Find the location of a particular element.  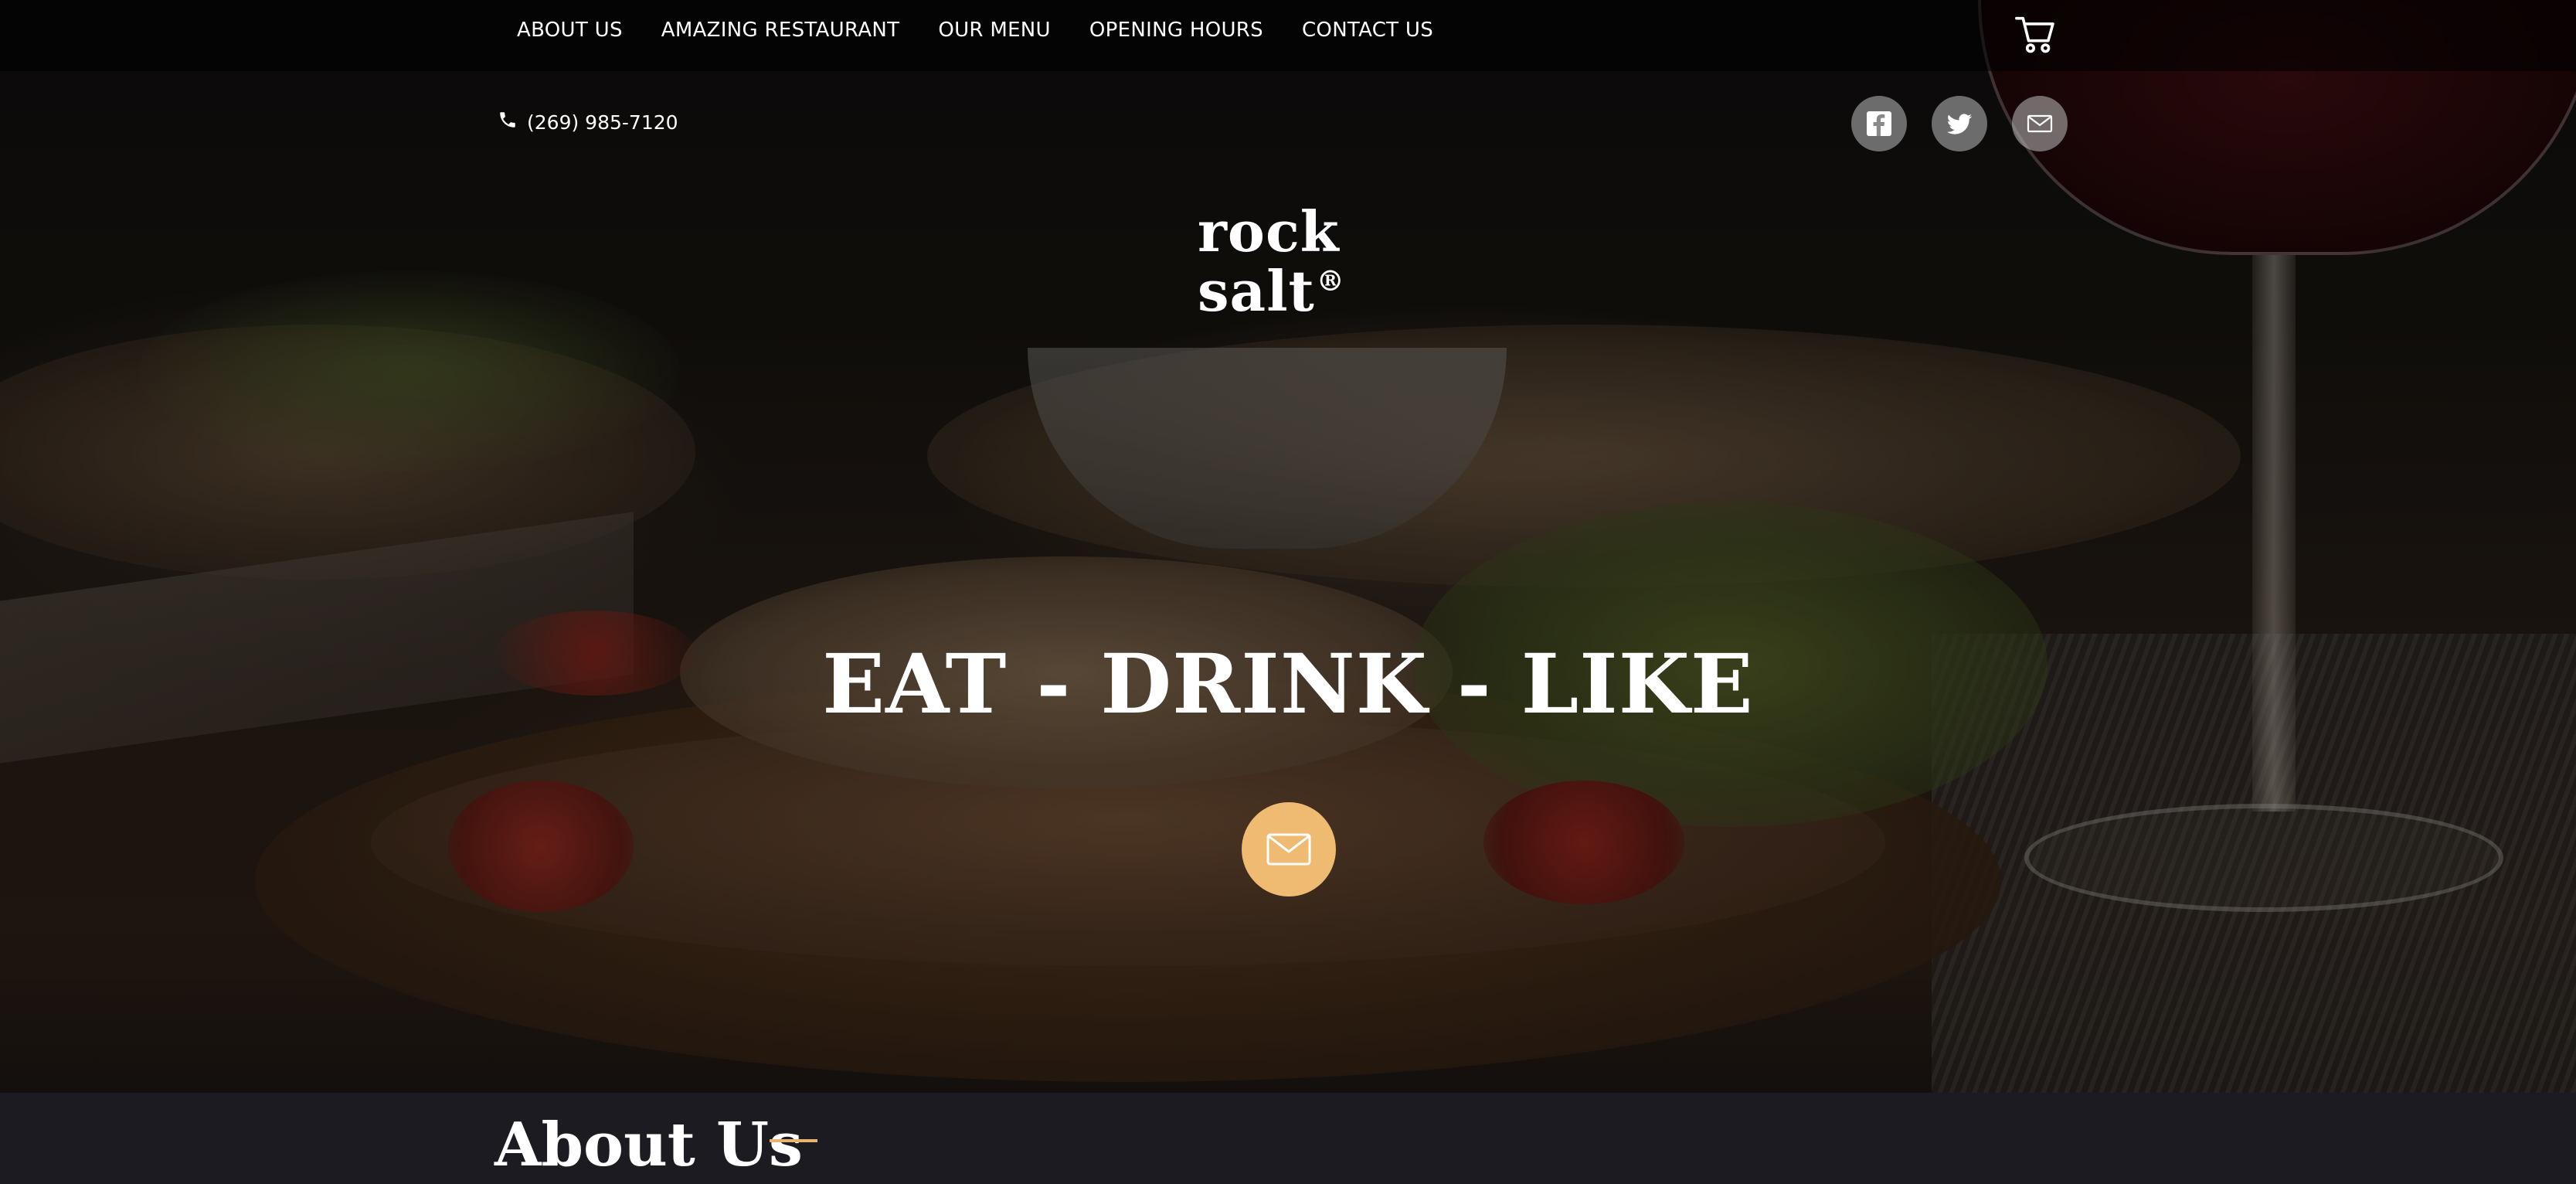

nav-item-amazing-restaurant: AMAZING RESTAURANT is located at coordinates (780, 30).